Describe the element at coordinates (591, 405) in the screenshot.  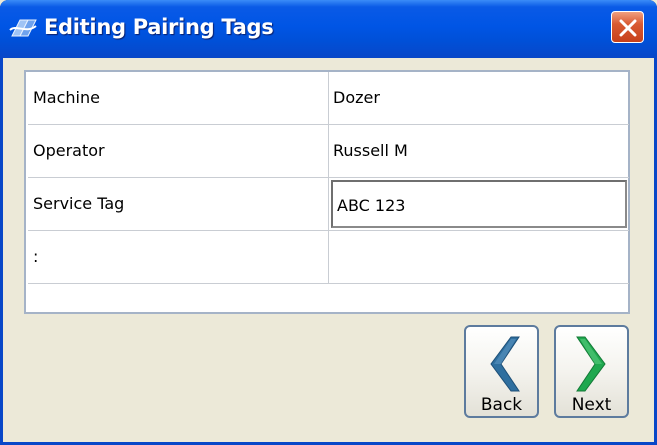
I see `next-button-label: Next` at that location.